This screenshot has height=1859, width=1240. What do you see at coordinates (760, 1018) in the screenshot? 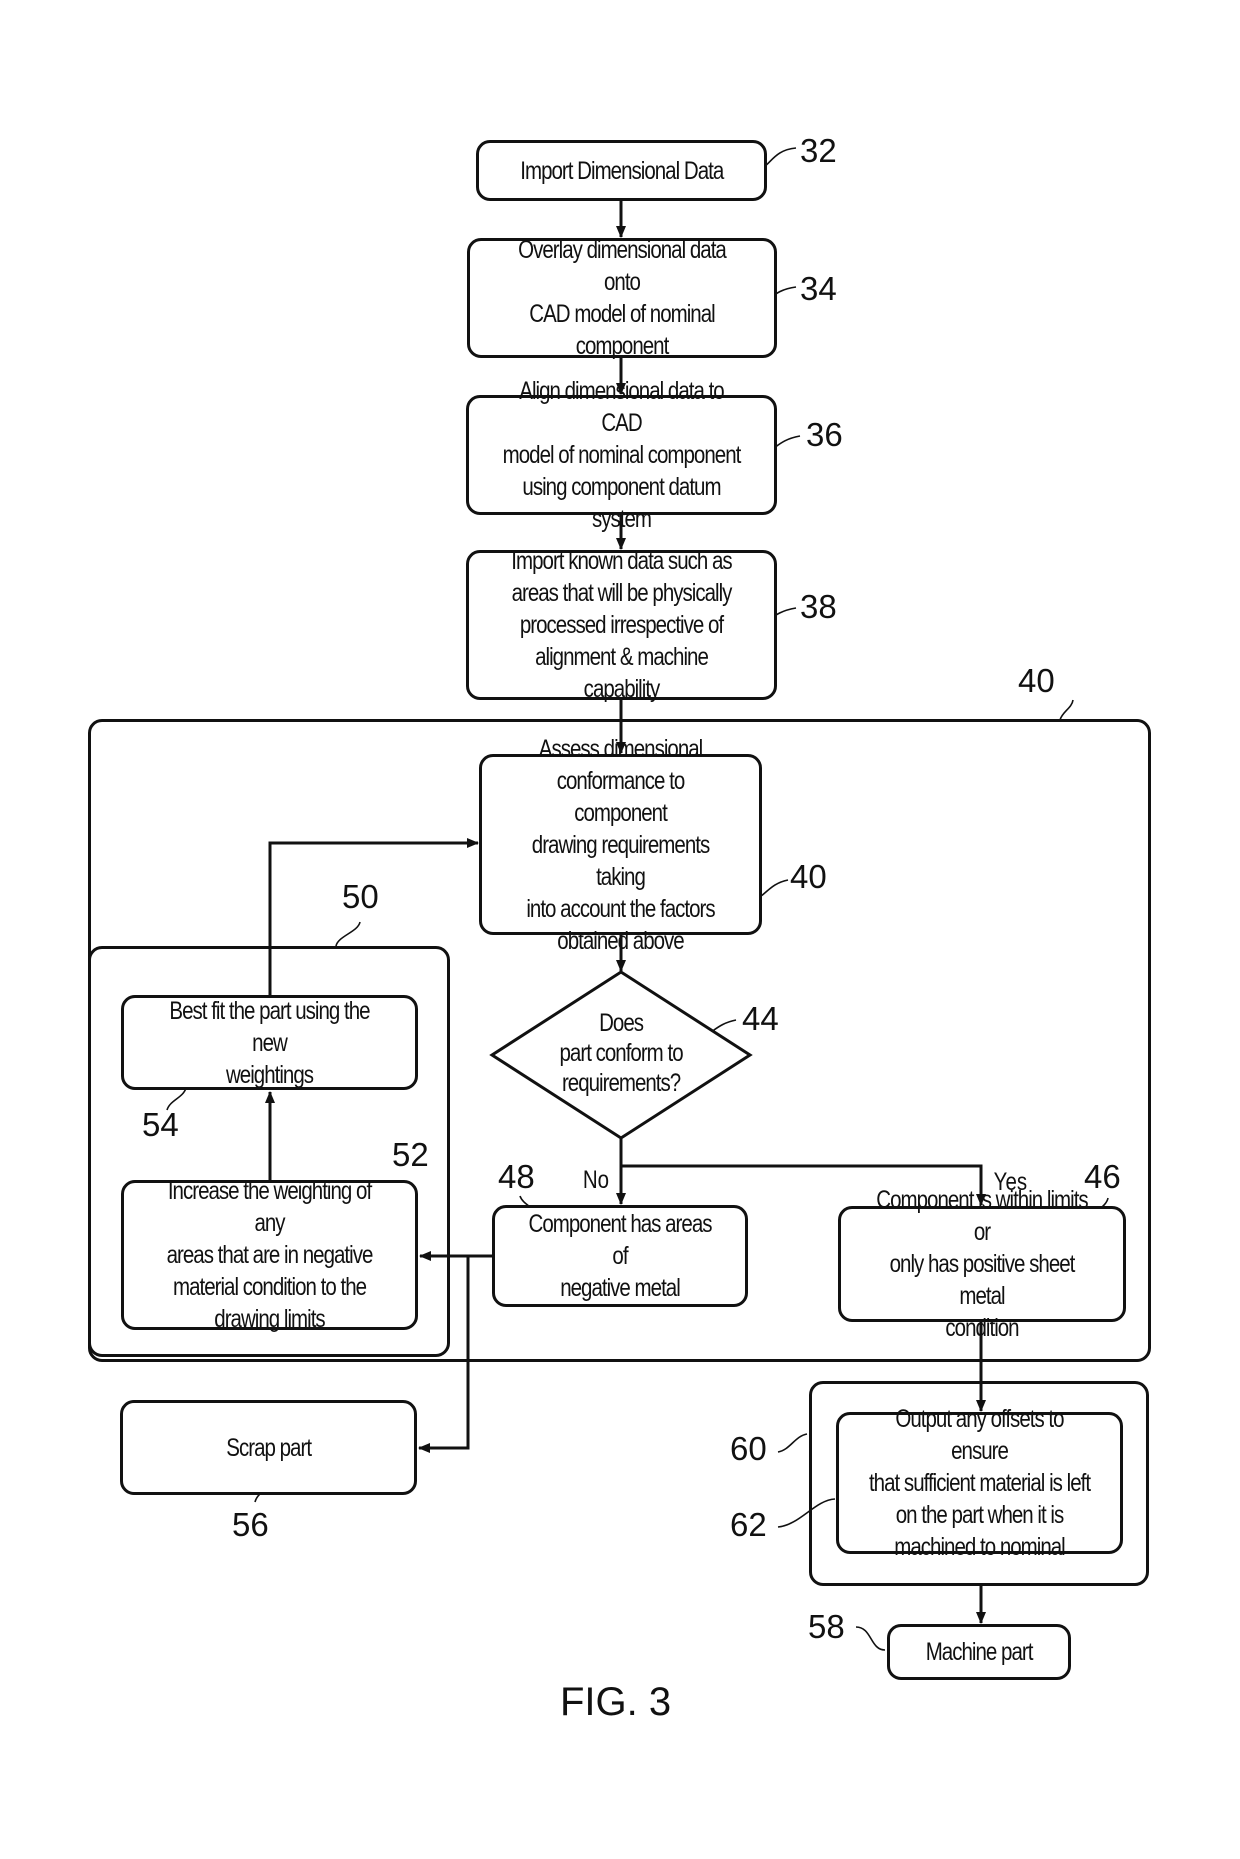
I see `ref-44: 44` at bounding box center [760, 1018].